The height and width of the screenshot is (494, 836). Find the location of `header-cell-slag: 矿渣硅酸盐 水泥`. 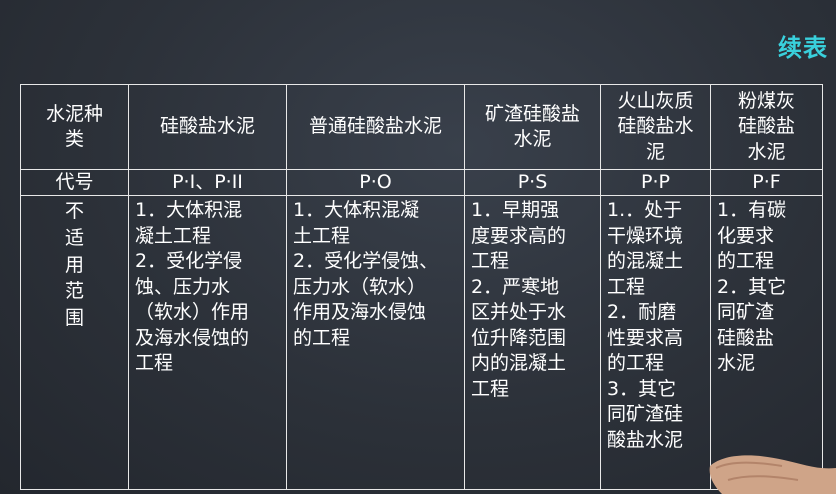

header-cell-slag: 矿渣硅酸盐 水泥 is located at coordinates (532, 127).